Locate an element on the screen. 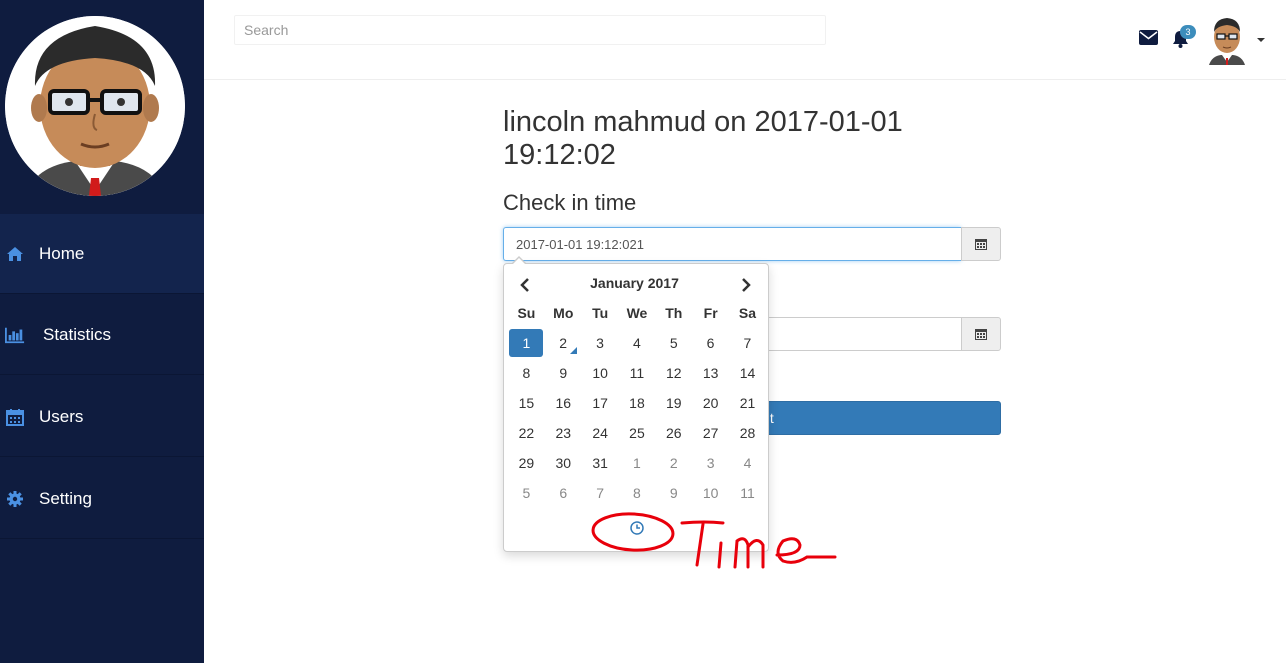 The image size is (1286, 663). weekday-header: Su Mo Tu We Th Fr Sa is located at coordinates (637, 313).